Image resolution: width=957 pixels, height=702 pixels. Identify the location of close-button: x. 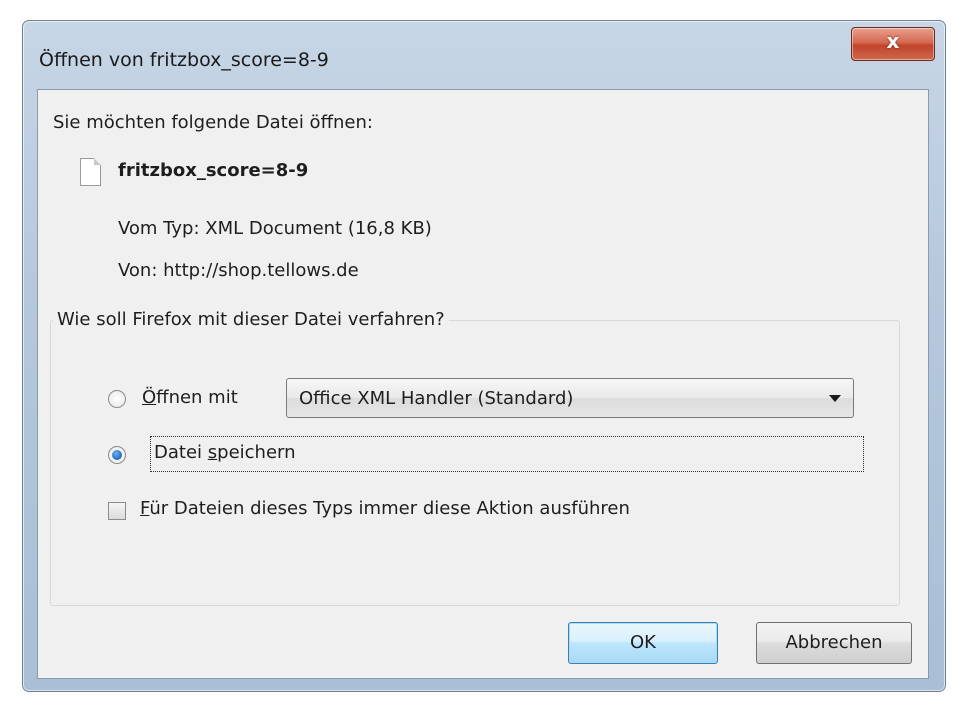
(893, 44).